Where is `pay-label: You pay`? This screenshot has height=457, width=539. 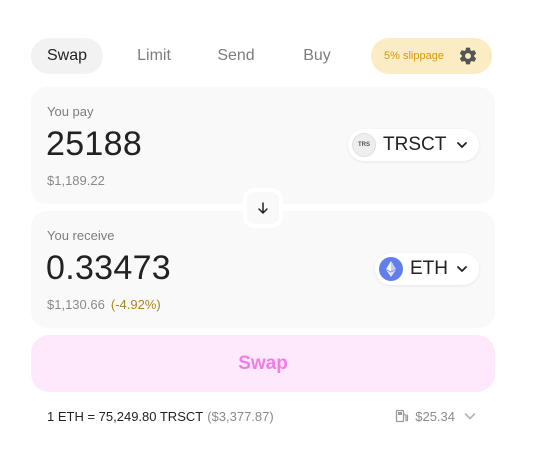
pay-label: You pay is located at coordinates (70, 111).